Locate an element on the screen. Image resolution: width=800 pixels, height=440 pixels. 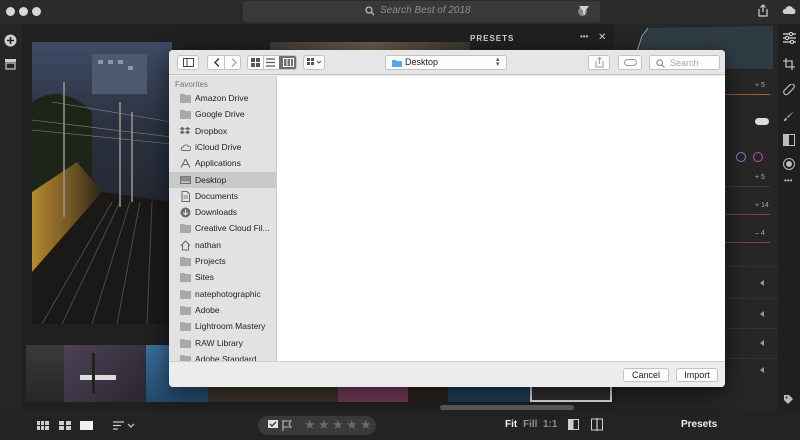
back-arrow-icon is located at coordinates (217, 62).